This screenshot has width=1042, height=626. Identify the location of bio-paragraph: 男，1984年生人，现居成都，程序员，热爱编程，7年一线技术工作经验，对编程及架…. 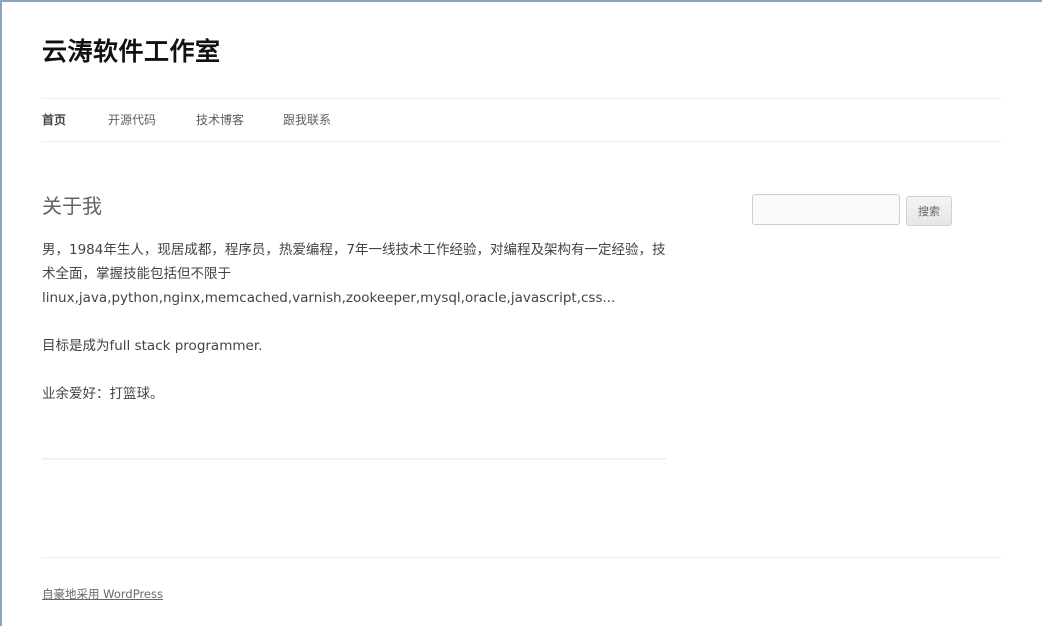
(354, 274).